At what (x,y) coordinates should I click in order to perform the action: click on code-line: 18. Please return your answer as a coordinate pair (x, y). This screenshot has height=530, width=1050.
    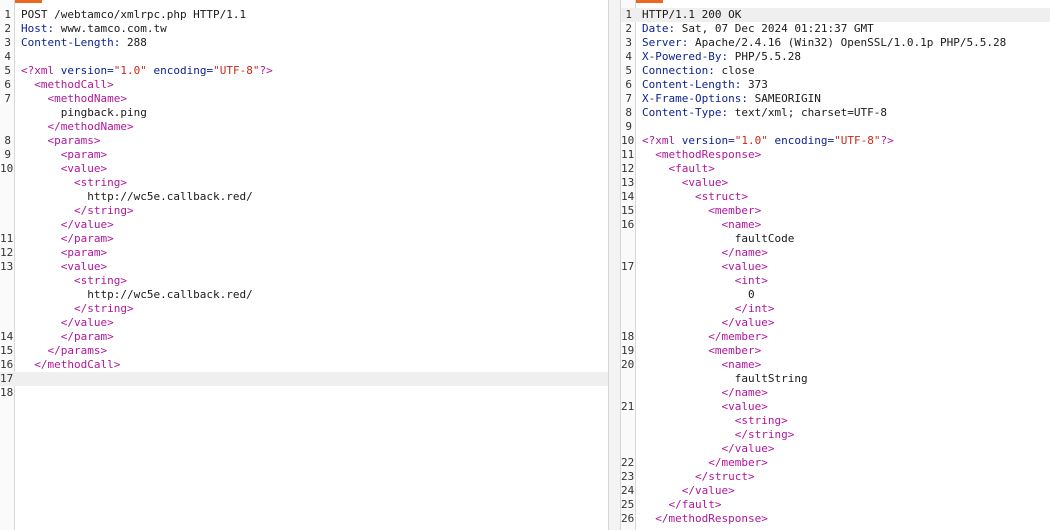
    Looking at the image, I should click on (304, 393).